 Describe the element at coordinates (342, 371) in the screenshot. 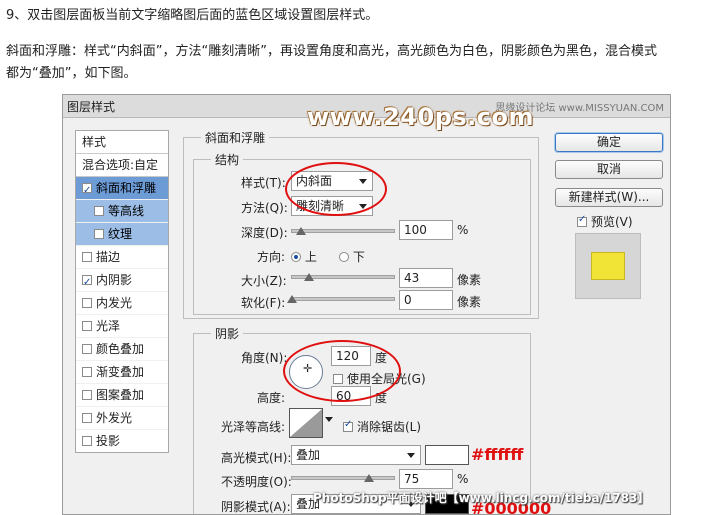

I see `annotation-ring-angle` at that location.